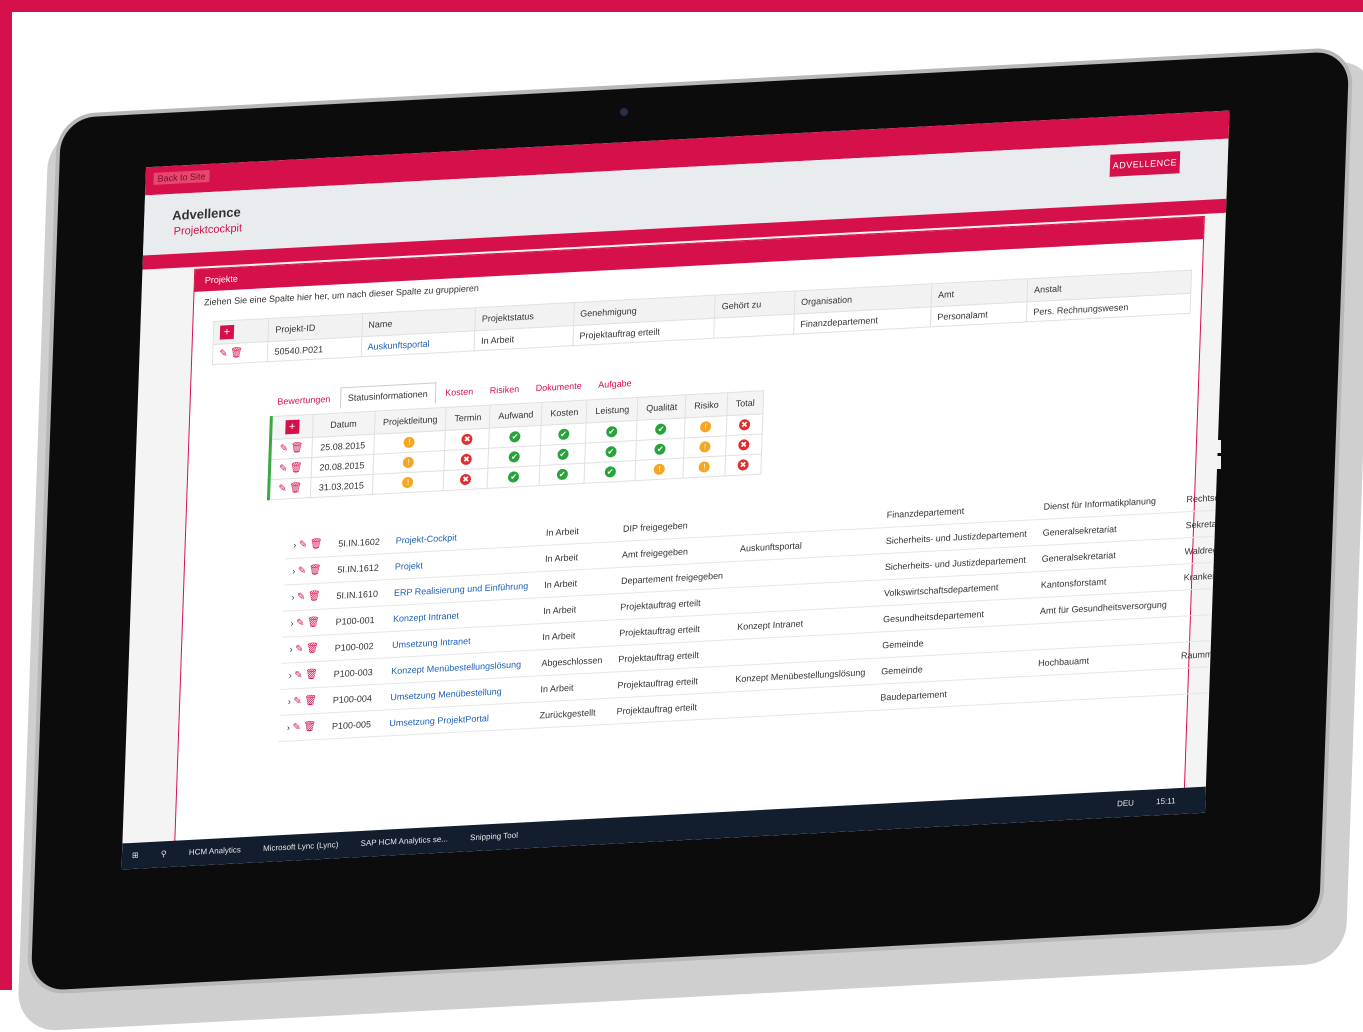 This screenshot has height=1032, width=1363. What do you see at coordinates (304, 401) in the screenshot?
I see `tab-bewertungen: Bewertungen` at bounding box center [304, 401].